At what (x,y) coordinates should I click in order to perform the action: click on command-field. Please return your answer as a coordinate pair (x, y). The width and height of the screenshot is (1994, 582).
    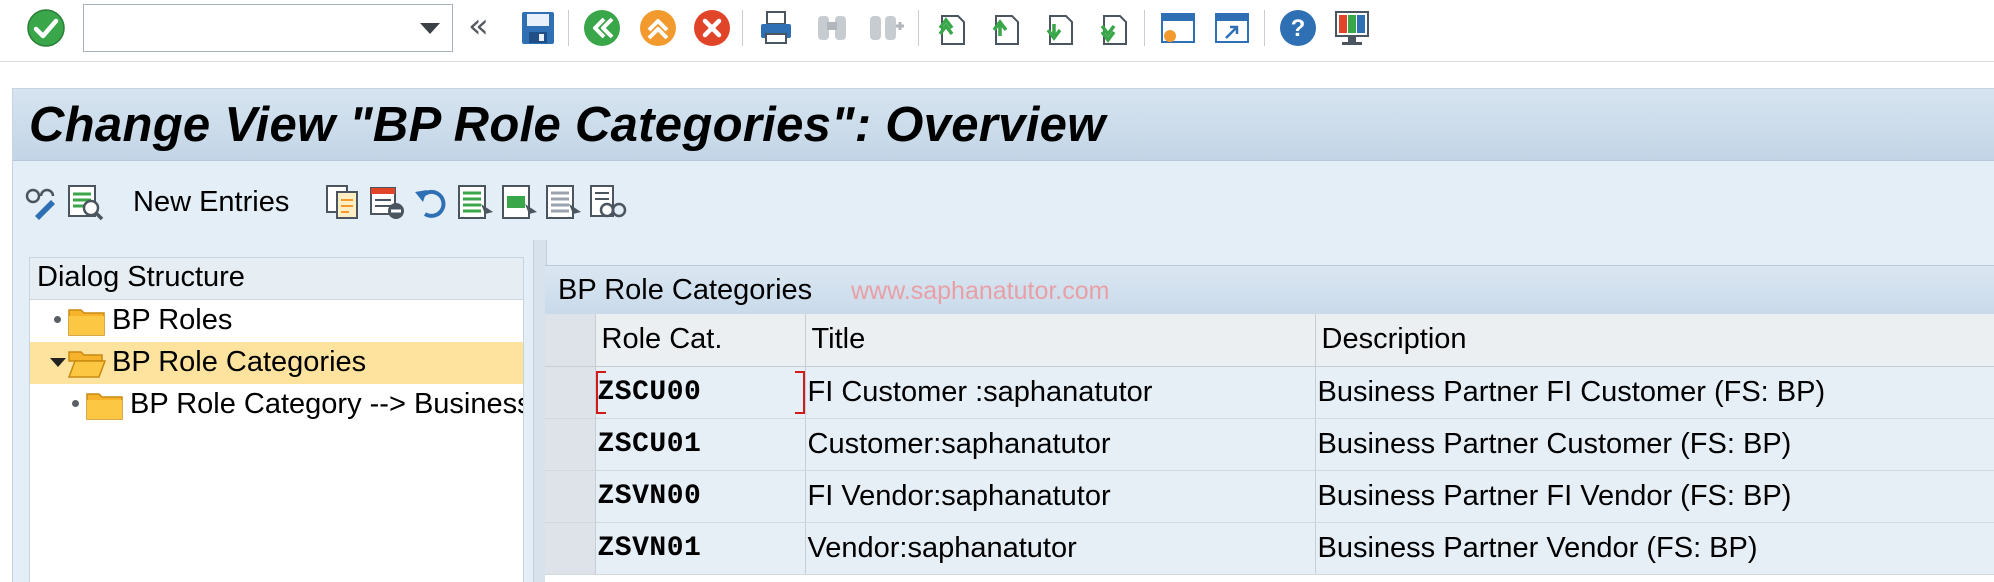
    Looking at the image, I should click on (268, 28).